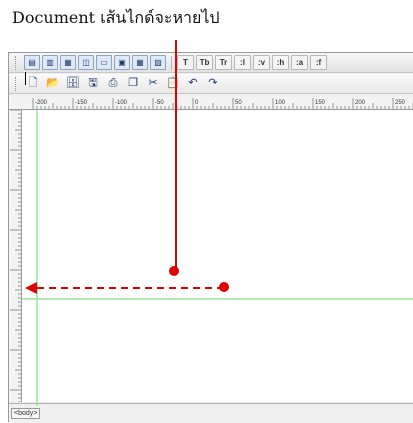 The image size is (413, 423). I want to click on text-cursor, so click(25, 78).